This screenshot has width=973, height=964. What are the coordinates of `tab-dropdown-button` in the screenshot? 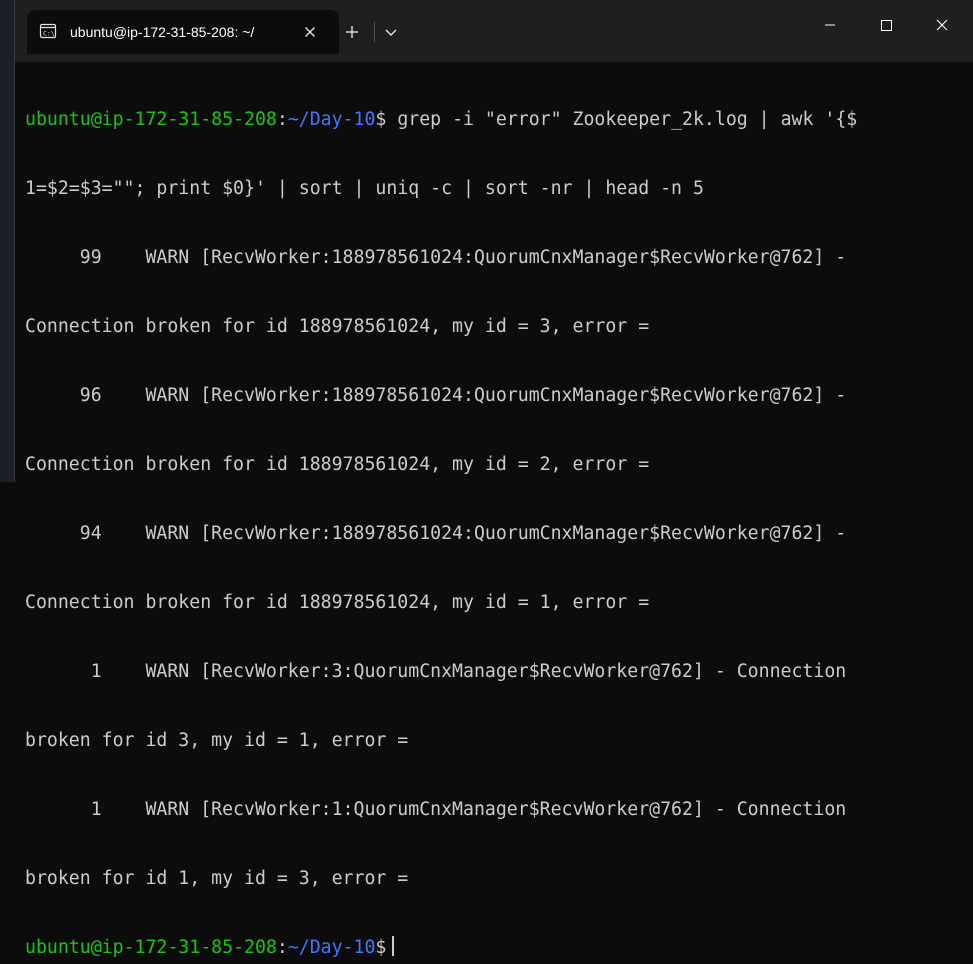 It's located at (391, 32).